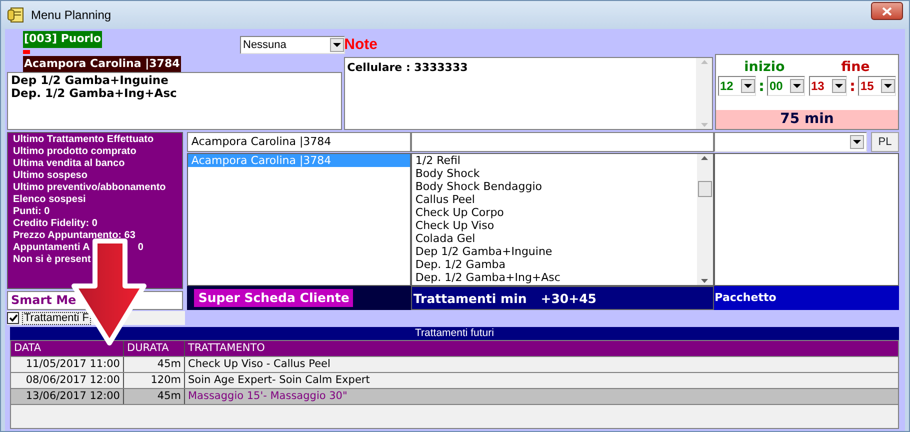 The width and height of the screenshot is (910, 432). I want to click on info-menu-item: Non si è present, so click(52, 260).